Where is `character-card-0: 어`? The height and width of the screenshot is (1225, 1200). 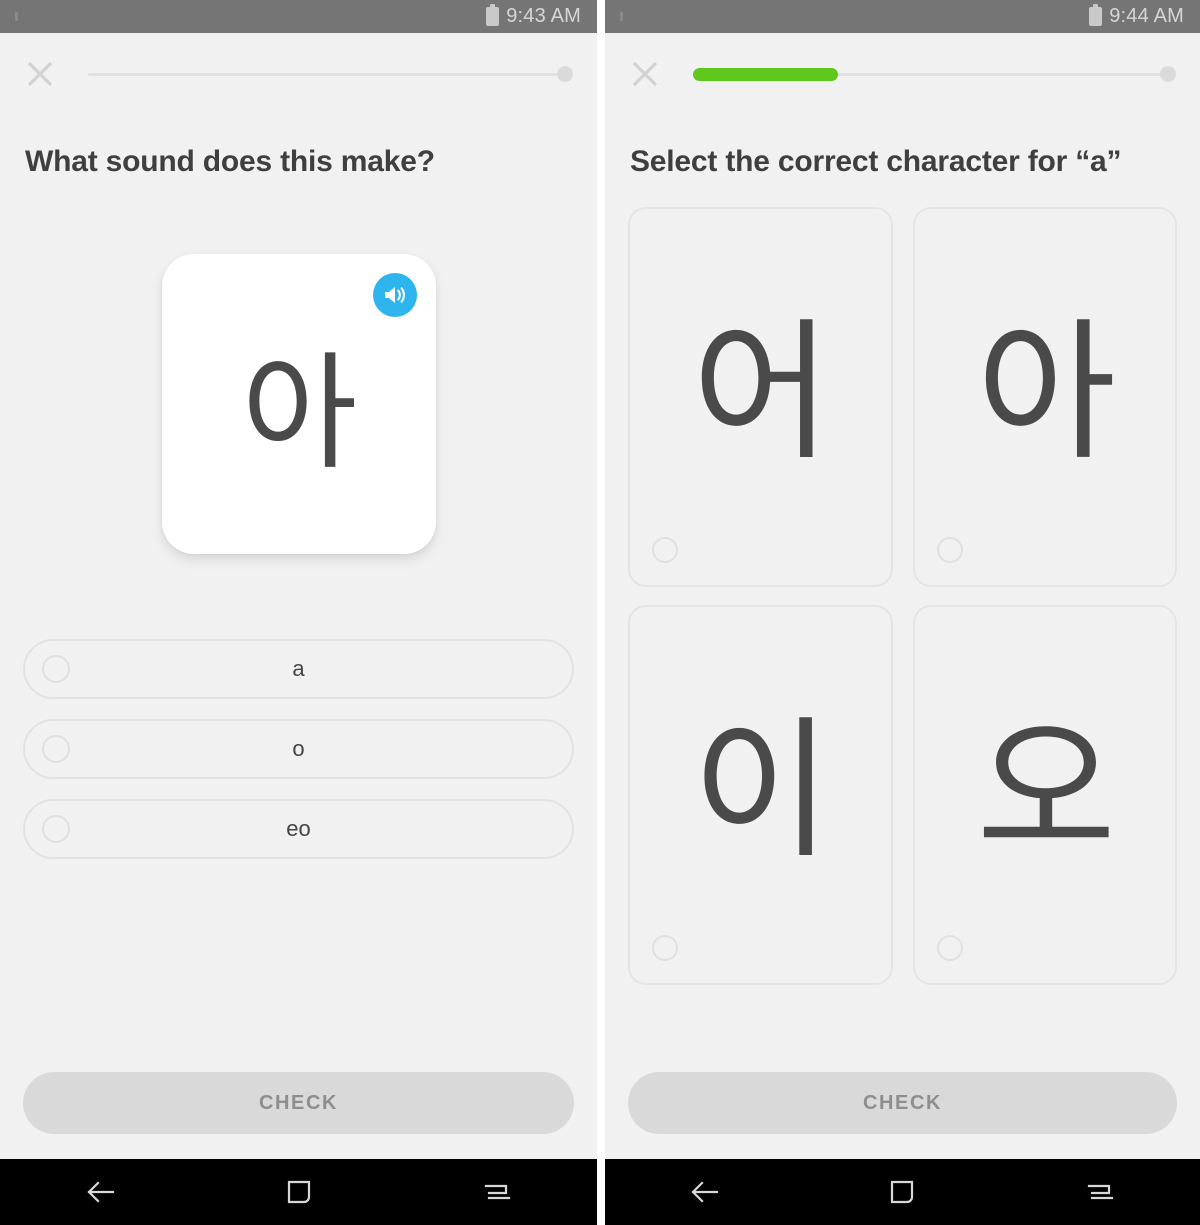 character-card-0: 어 is located at coordinates (760, 397).